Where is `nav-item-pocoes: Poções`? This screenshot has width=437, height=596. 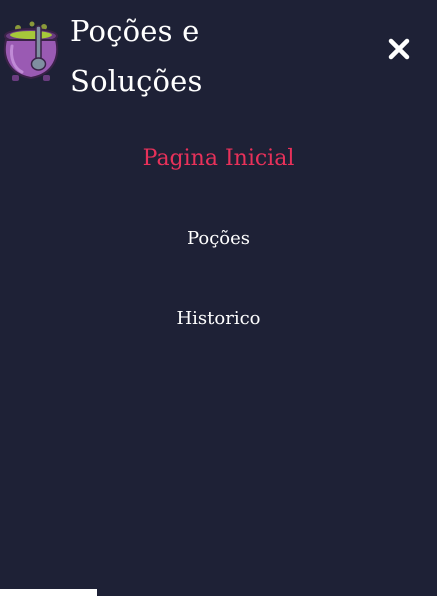
nav-item-pocoes: Poções is located at coordinates (218, 255).